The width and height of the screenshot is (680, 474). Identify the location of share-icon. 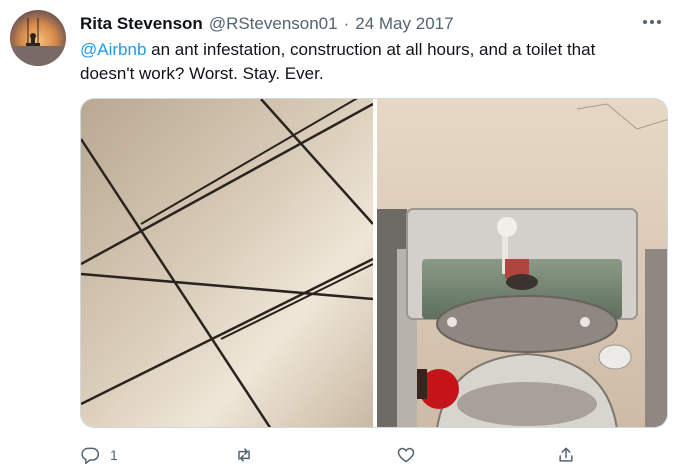
(566, 454).